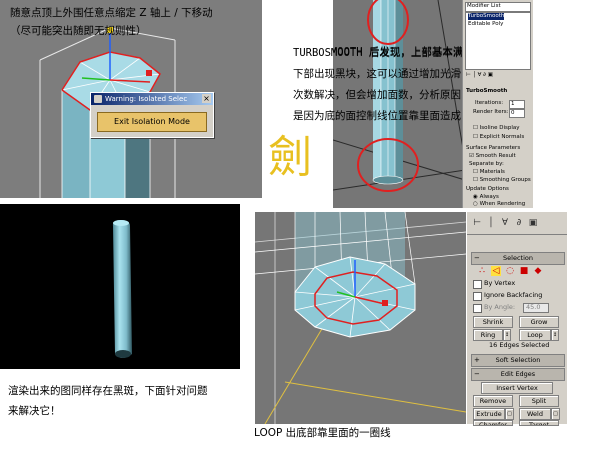 This screenshot has height=450, width=600. What do you see at coordinates (502, 137) in the screenshot?
I see `explicit-normals-label: Explicit Normals` at bounding box center [502, 137].